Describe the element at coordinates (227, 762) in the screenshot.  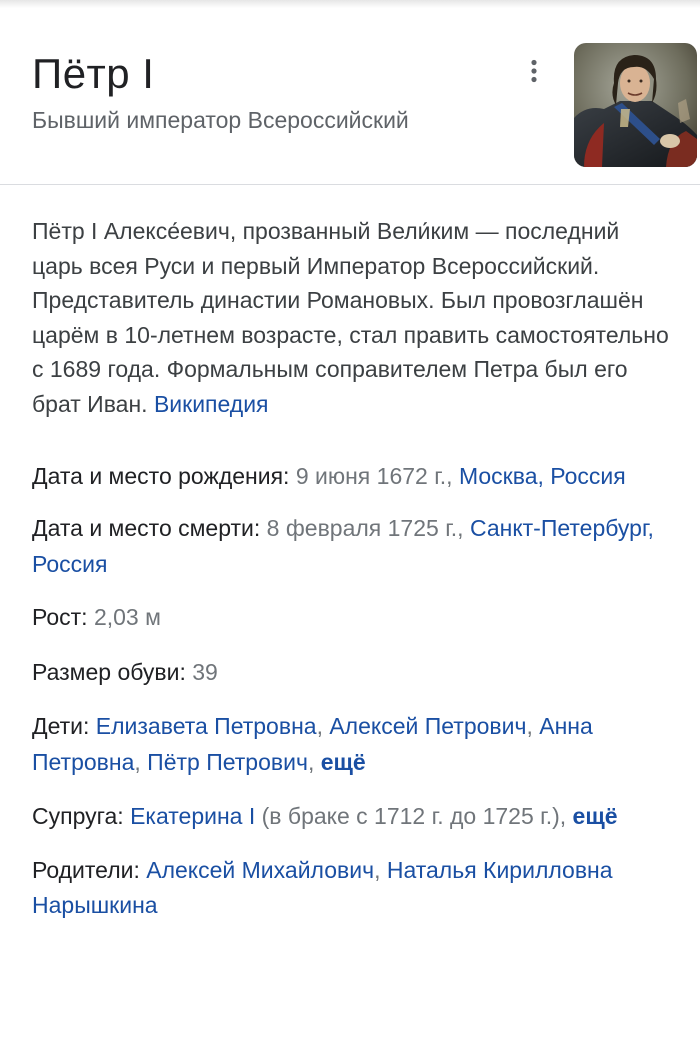
I see `child-link: Пётр Петрович` at that location.